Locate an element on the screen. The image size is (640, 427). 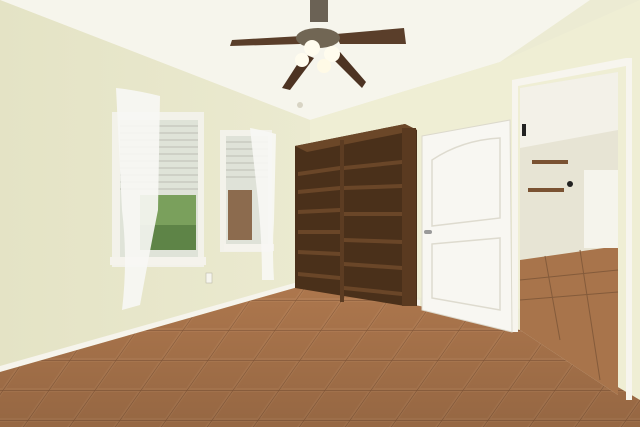
ceiling-light-fixture is located at coordinates (300, 105).